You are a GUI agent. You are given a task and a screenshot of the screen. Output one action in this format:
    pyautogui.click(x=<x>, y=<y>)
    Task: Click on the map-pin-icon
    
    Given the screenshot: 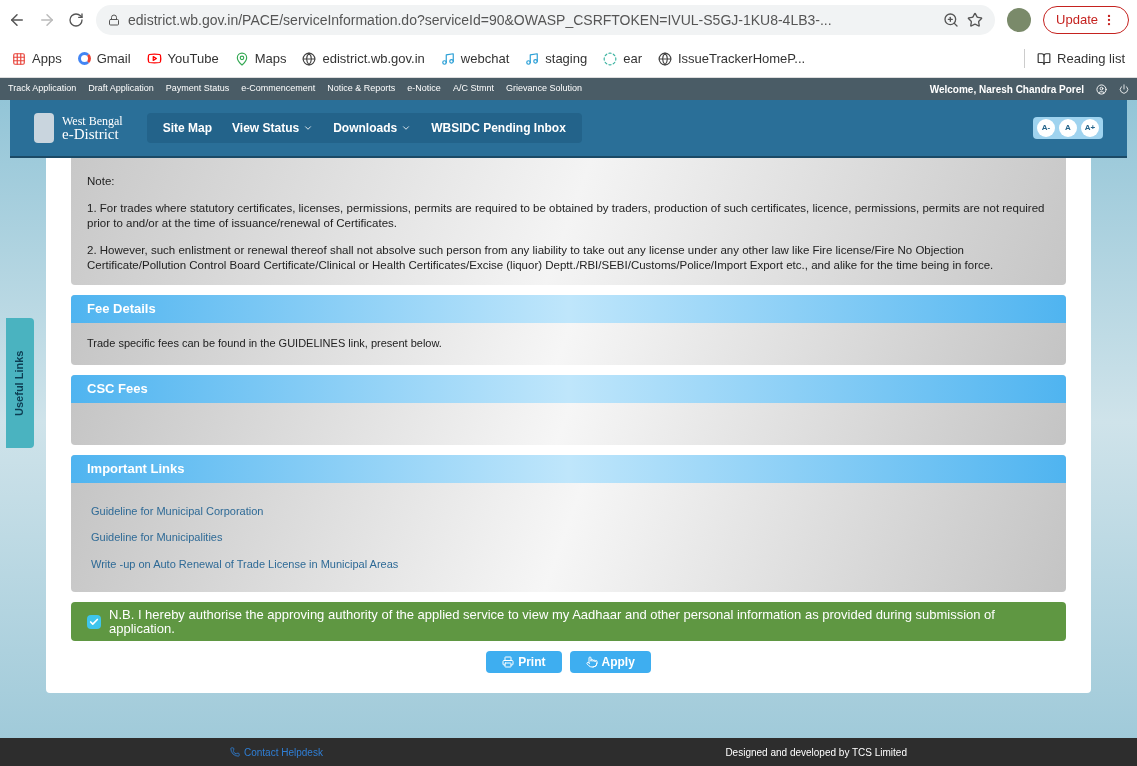 What is the action you would take?
    pyautogui.click(x=241, y=58)
    